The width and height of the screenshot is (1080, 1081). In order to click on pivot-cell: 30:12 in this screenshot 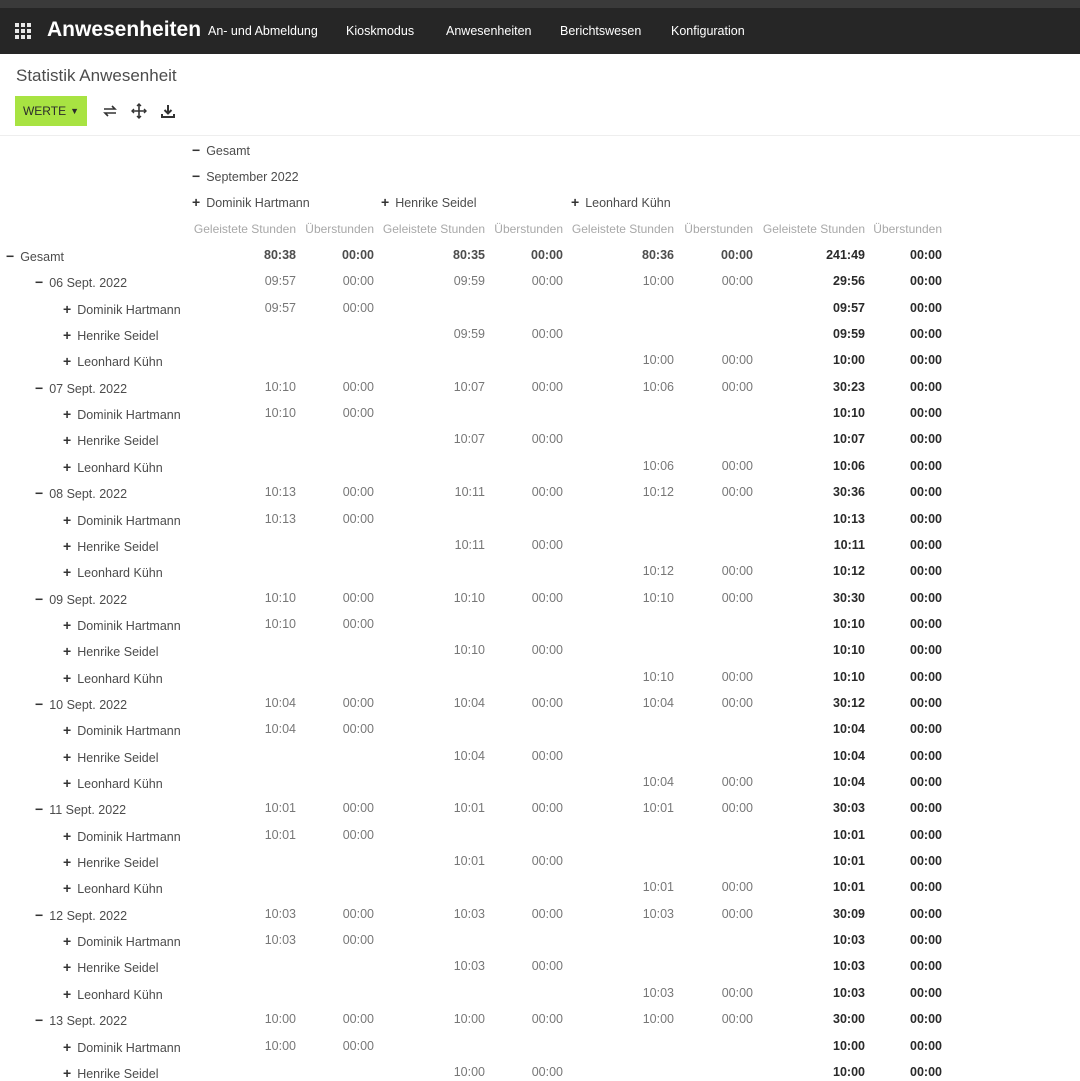, I will do `click(825, 703)`.